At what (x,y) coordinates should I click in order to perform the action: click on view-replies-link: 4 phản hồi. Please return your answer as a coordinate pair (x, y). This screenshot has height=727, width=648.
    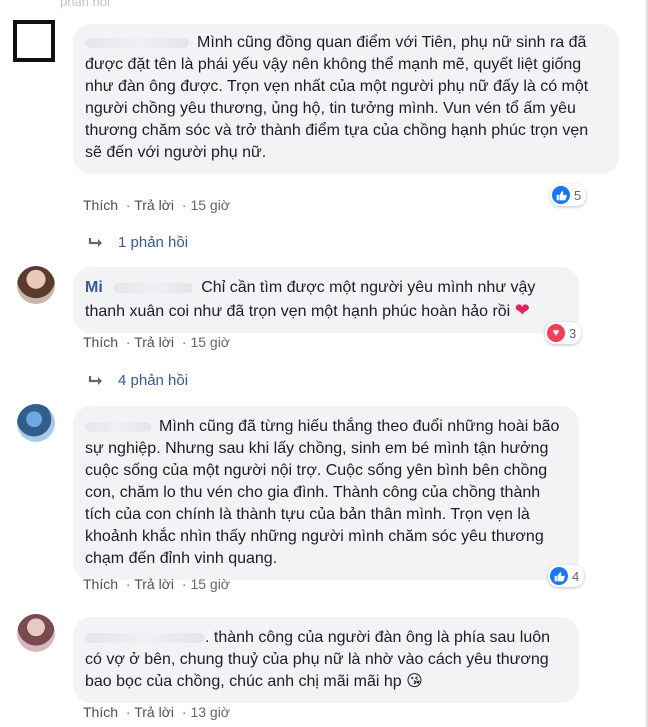
    Looking at the image, I should click on (138, 380).